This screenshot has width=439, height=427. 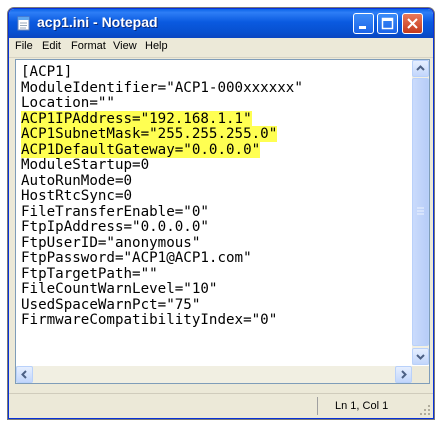 What do you see at coordinates (221, 23) in the screenshot?
I see `title-bar: acp1.ini - Notepad` at bounding box center [221, 23].